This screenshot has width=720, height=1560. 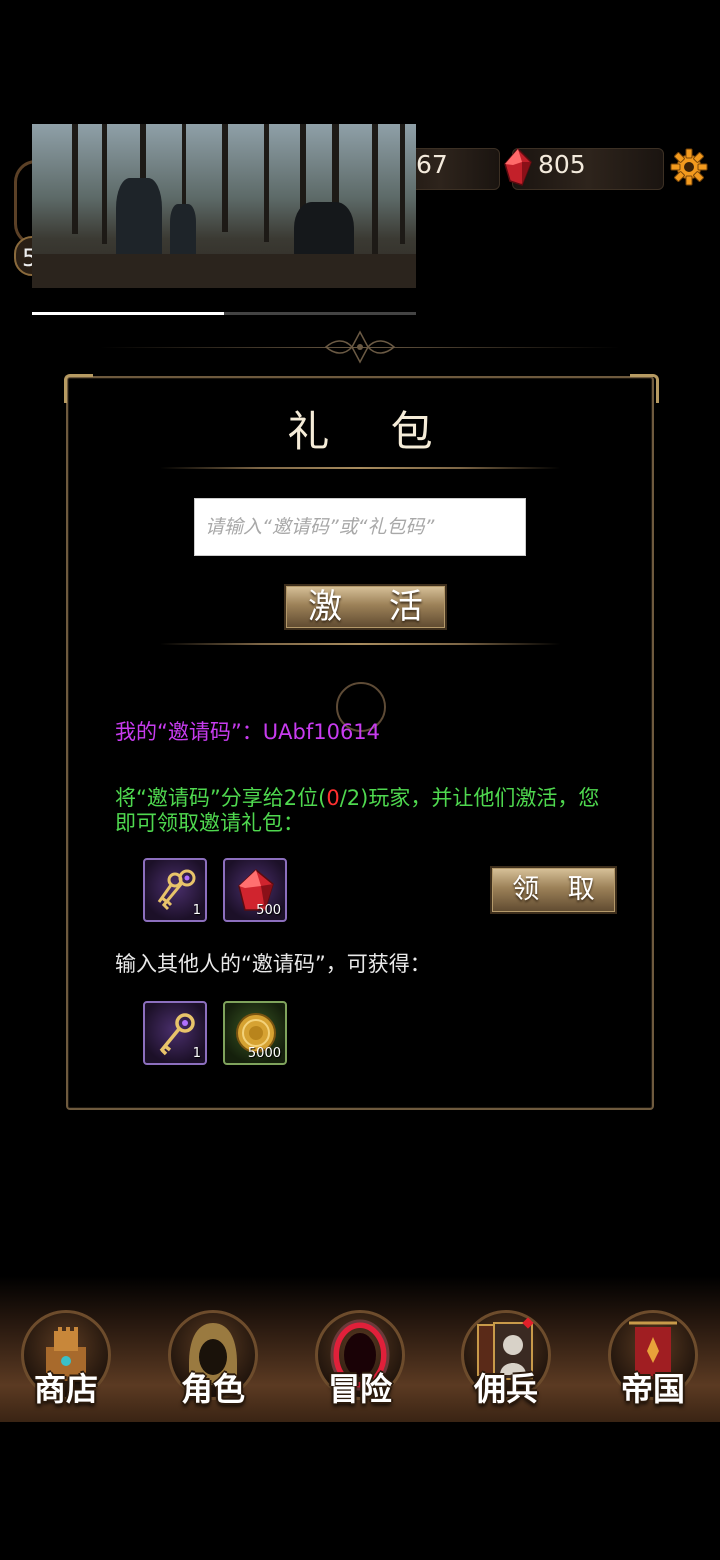 What do you see at coordinates (75, 179) in the screenshot?
I see `video-scene` at bounding box center [75, 179].